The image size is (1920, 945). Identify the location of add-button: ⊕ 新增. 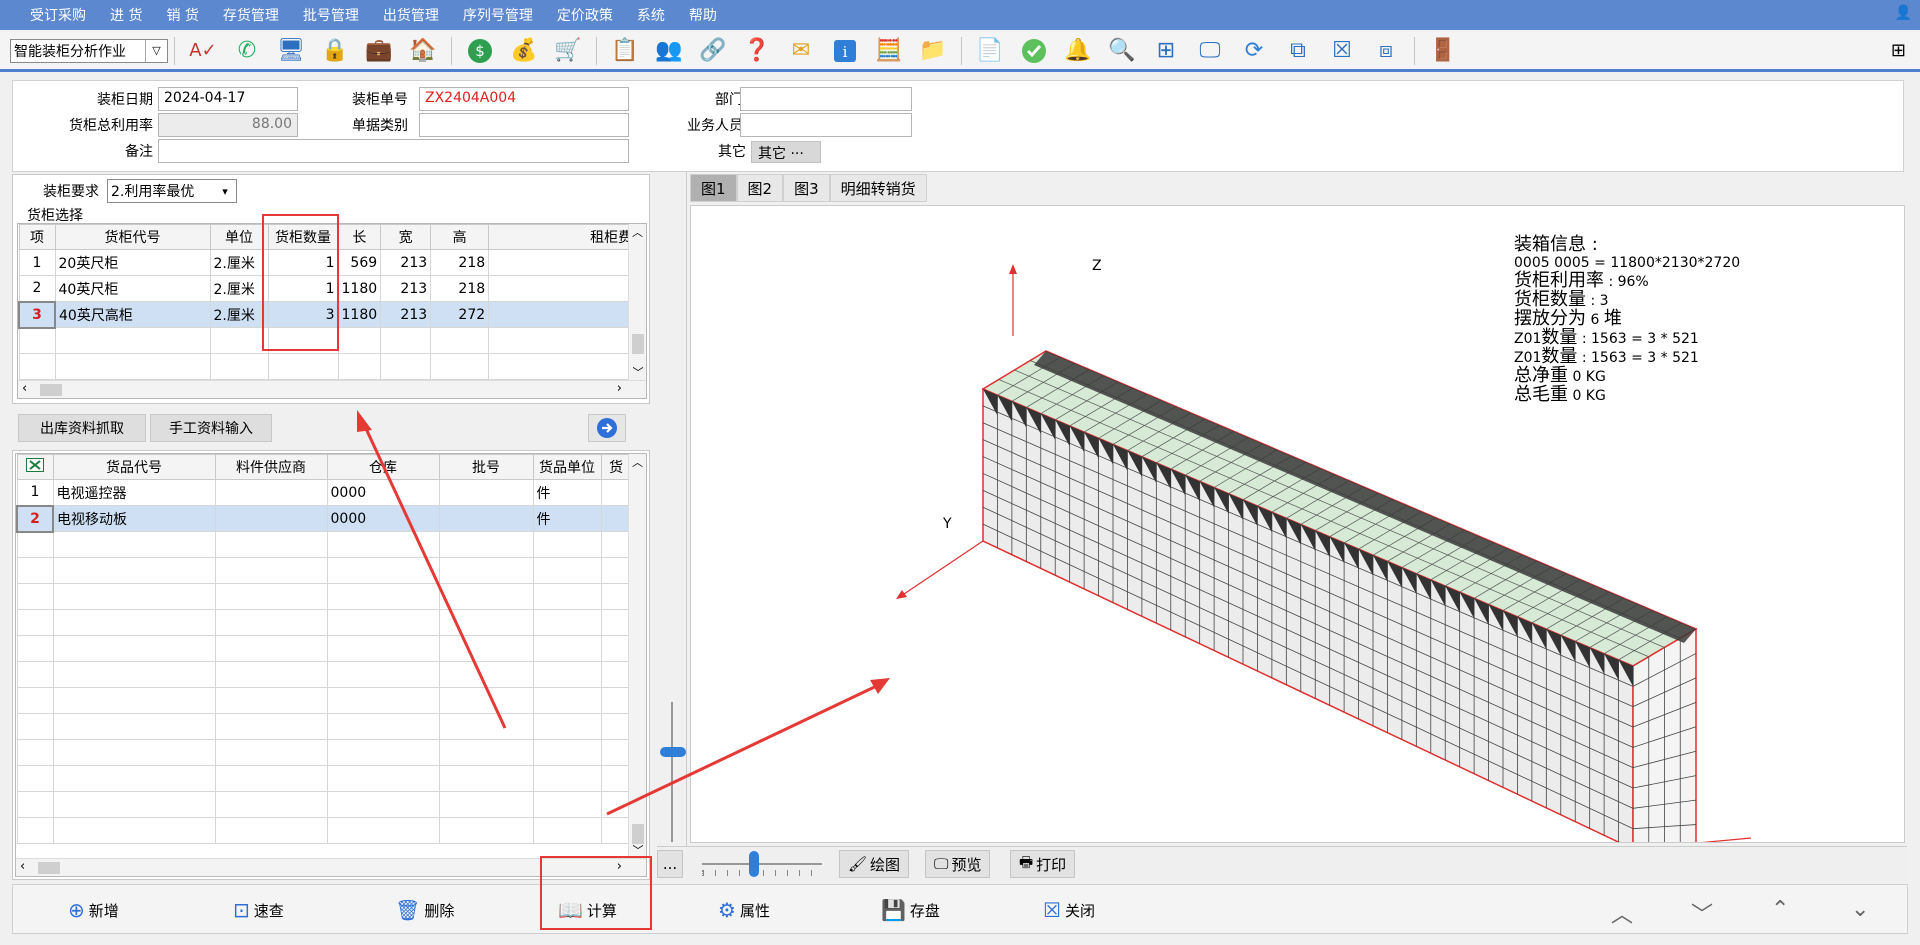
(93, 910).